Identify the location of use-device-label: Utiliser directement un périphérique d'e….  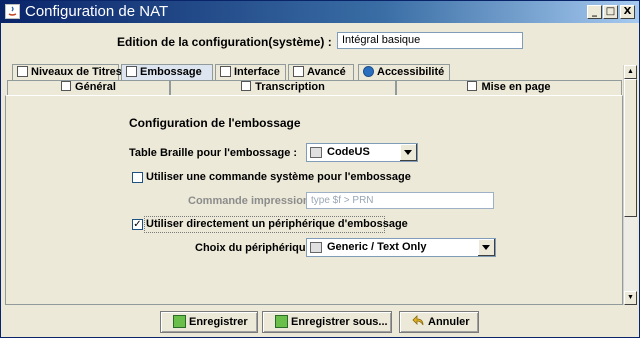
(277, 224).